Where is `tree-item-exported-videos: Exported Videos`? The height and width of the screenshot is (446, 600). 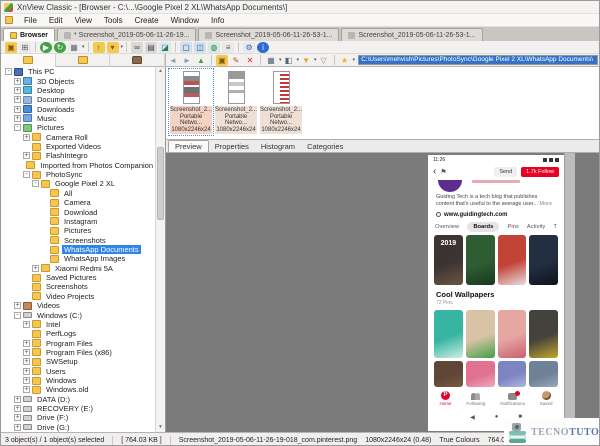
tree-item-exported-videos: Exported Videos is located at coordinates (78, 146).